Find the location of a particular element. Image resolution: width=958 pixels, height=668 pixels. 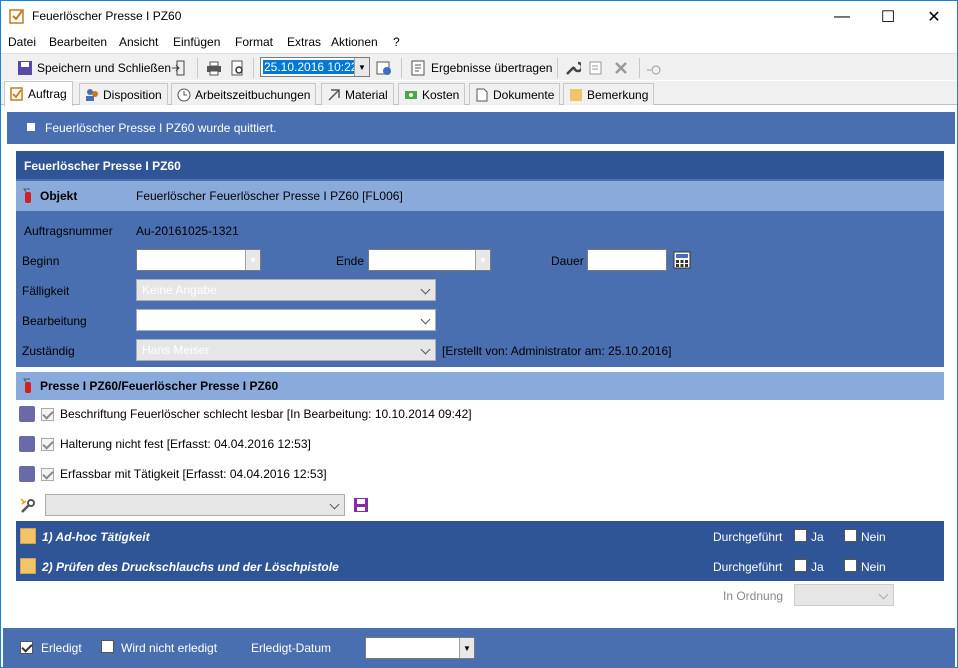

minimize-button: — is located at coordinates (842, 16).